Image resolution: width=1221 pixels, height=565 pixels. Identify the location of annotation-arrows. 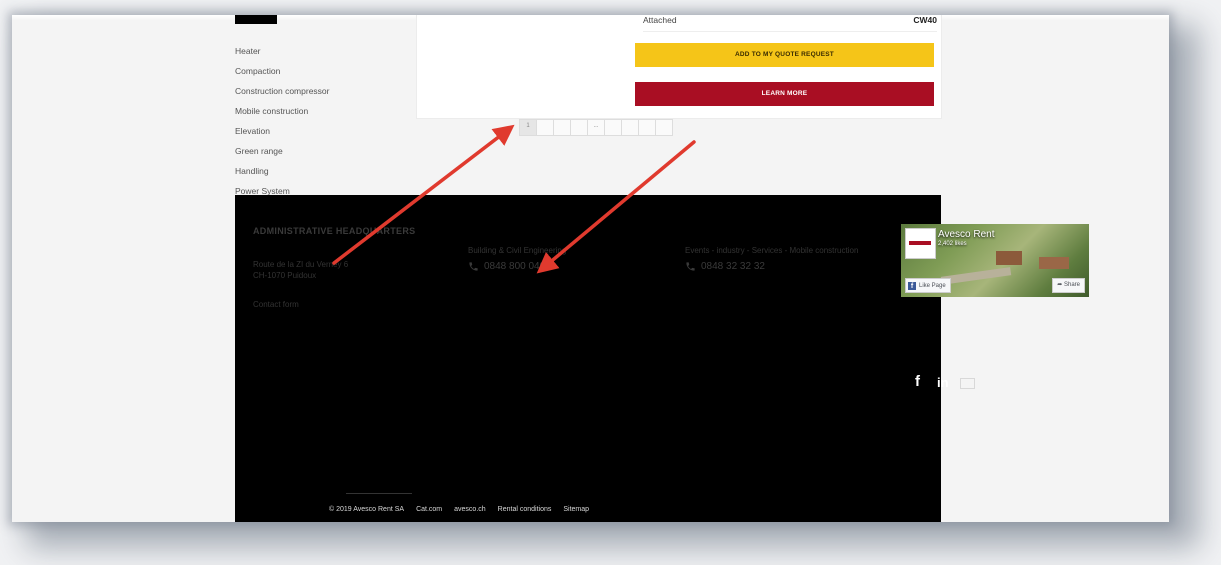
(514, 199).